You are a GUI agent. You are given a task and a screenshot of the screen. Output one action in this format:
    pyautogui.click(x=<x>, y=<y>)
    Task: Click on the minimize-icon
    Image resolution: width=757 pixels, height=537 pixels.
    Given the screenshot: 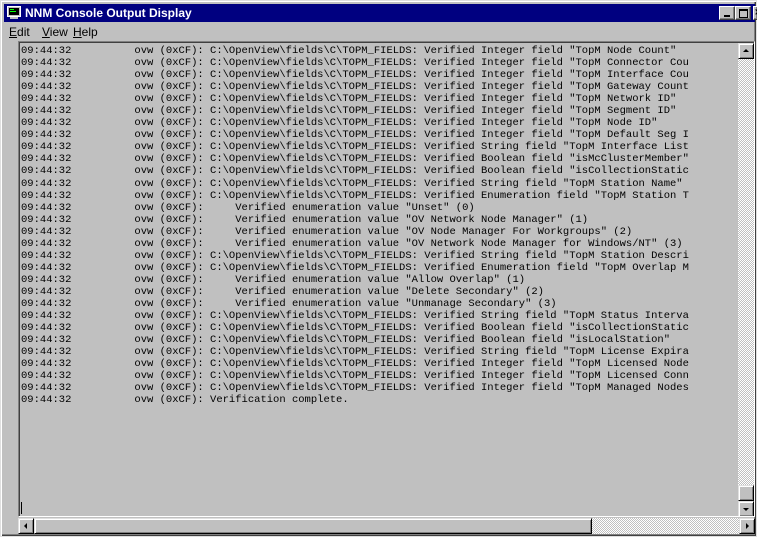 What is the action you would take?
    pyautogui.click(x=727, y=16)
    